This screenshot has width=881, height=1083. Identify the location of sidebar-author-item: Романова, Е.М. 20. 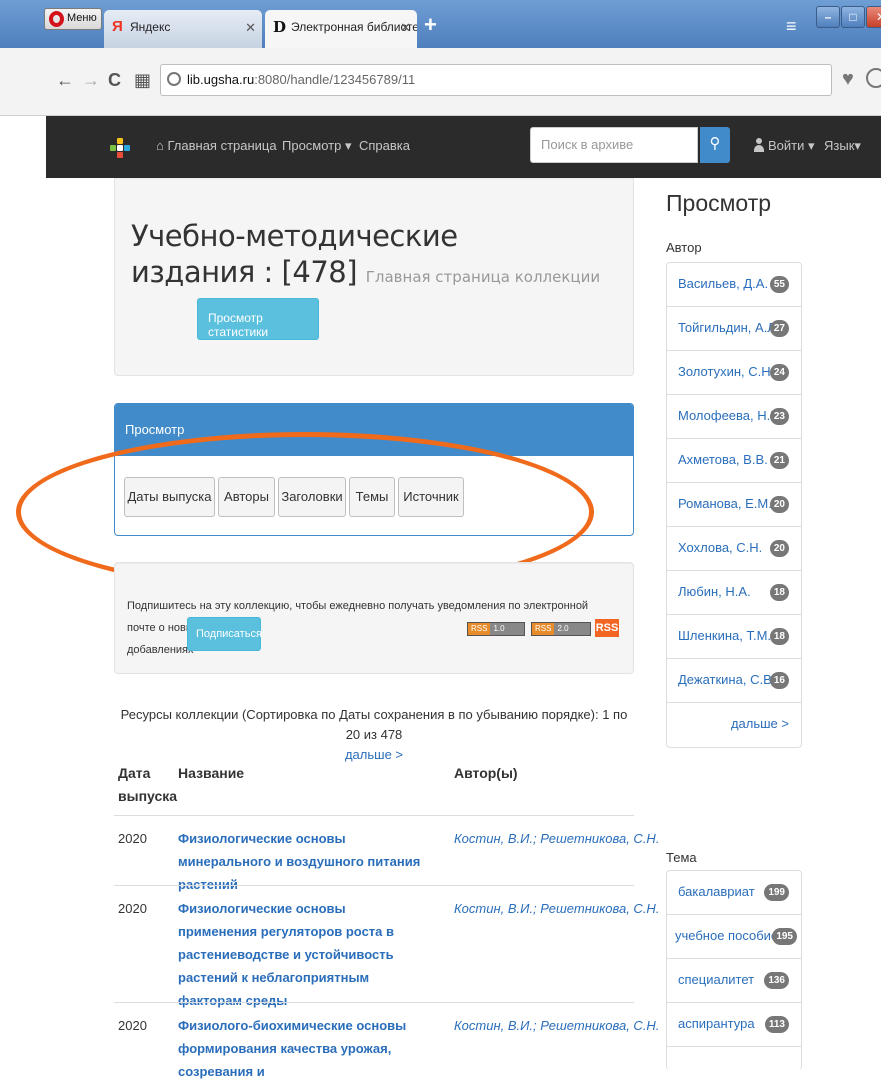
(734, 505).